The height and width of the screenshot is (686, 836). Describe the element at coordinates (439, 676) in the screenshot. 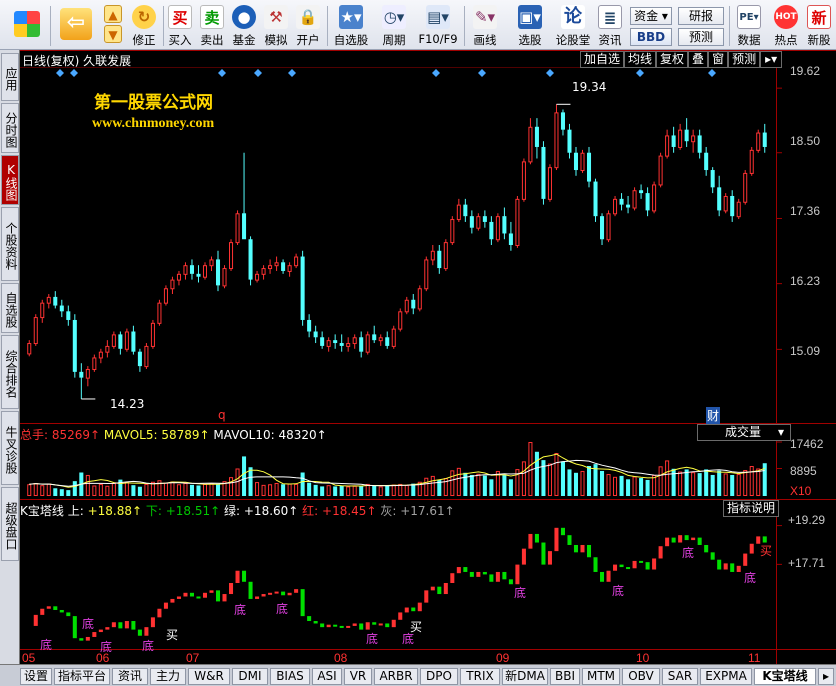

I see `tab-dpo: DPO` at that location.